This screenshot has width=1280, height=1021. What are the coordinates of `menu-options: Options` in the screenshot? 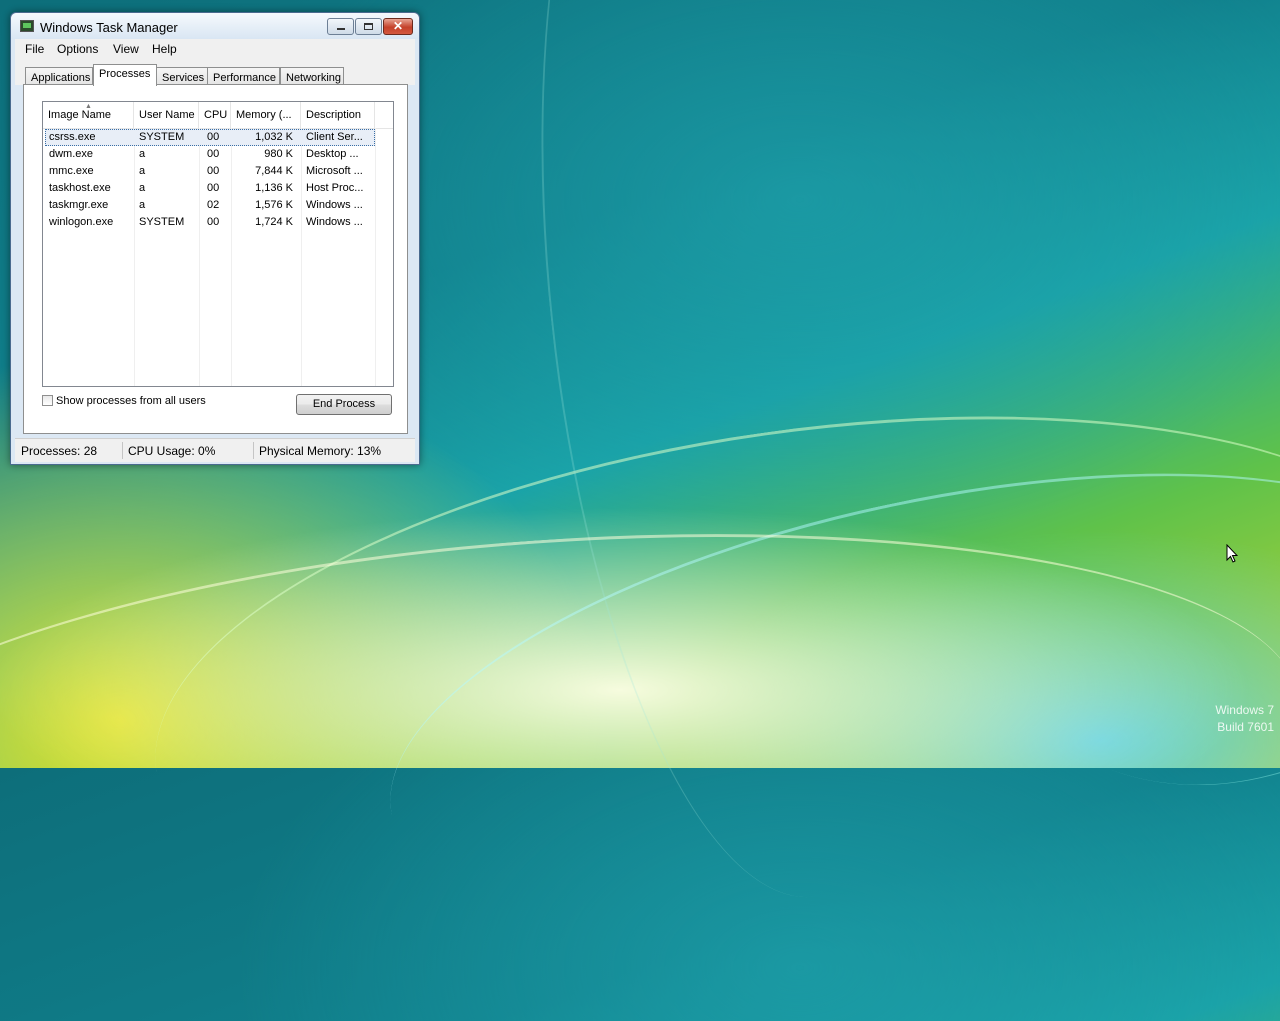 It's located at (77, 49).